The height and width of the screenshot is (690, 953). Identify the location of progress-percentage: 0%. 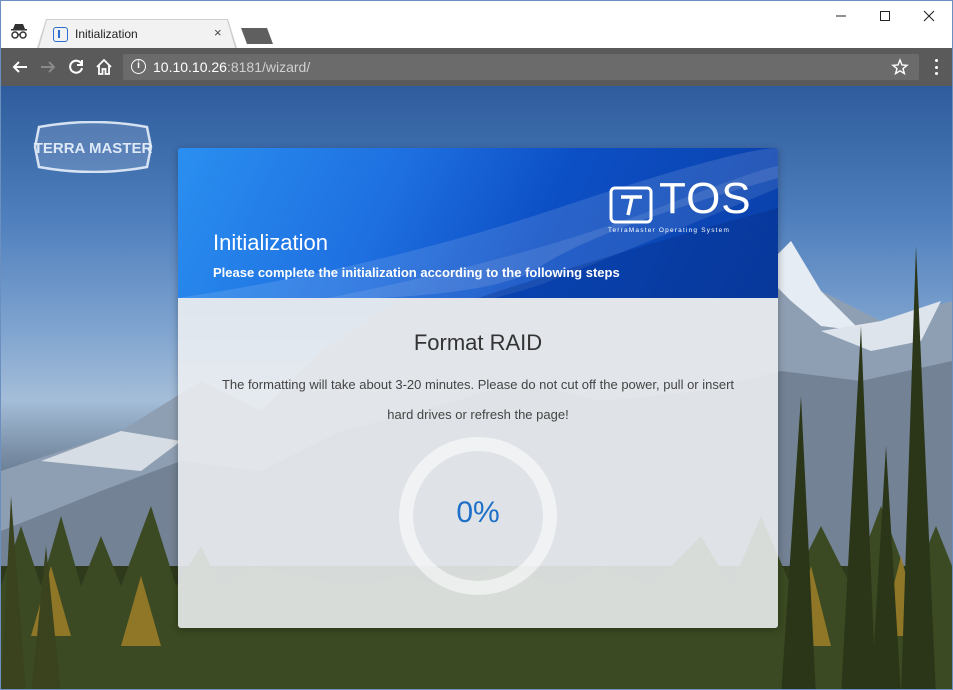
(478, 512).